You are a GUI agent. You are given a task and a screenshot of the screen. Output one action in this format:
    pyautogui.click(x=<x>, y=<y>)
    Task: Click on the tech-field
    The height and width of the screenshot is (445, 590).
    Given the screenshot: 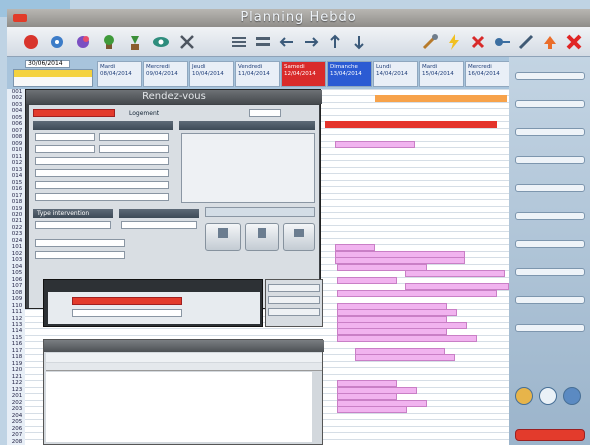 What is the action you would take?
    pyautogui.click(x=102, y=185)
    